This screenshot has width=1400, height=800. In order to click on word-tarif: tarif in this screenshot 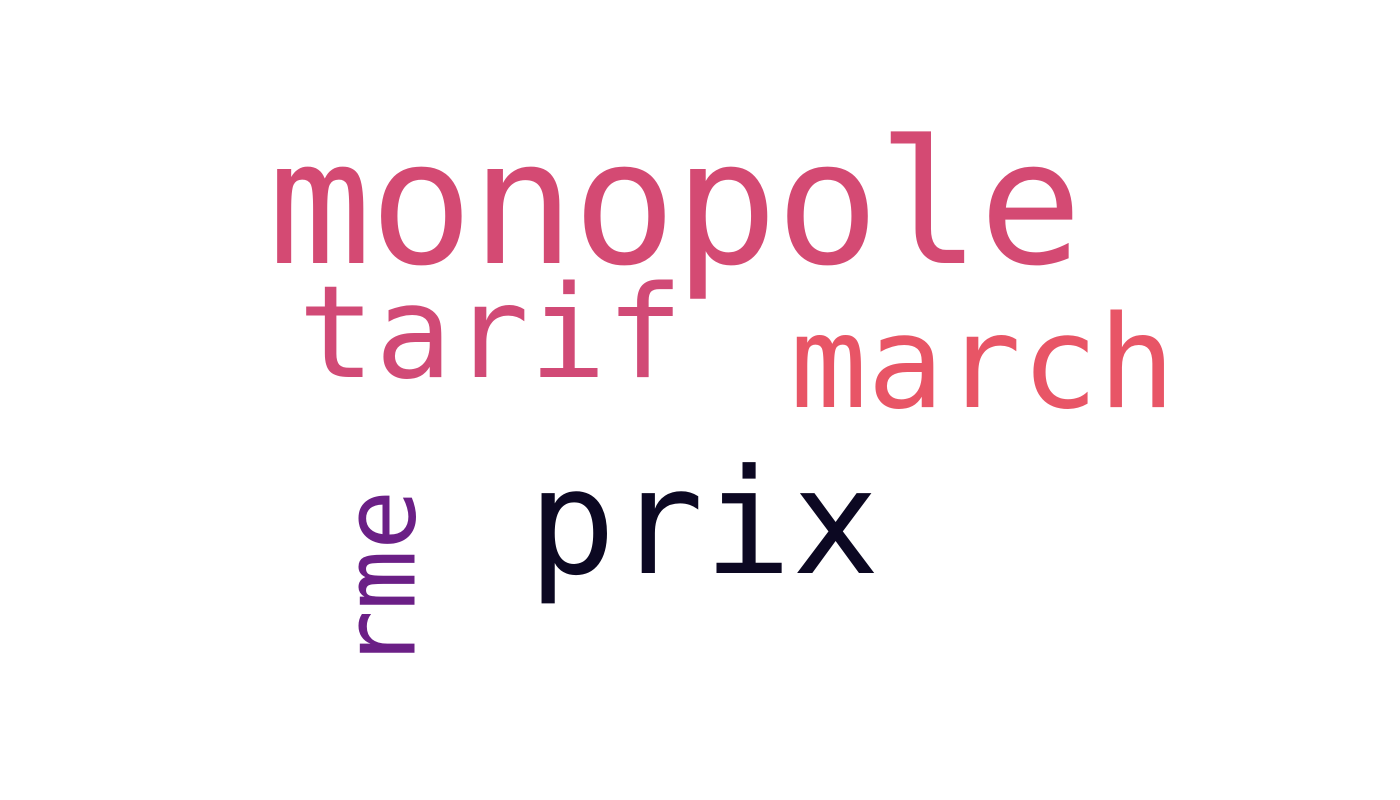, I will do `click(491, 333)`.